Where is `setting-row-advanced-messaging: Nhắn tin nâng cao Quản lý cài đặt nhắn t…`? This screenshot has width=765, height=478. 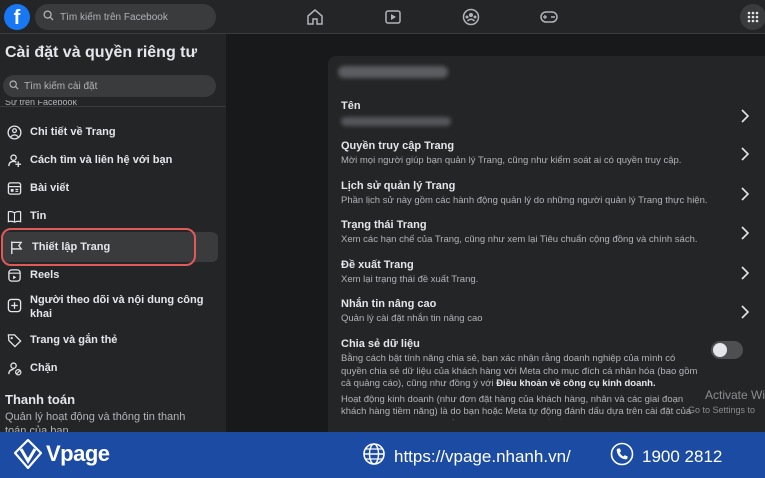 setting-row-advanced-messaging: Nhắn tin nâng cao Quản lý cài đặt nhắn t… is located at coordinates (546, 312).